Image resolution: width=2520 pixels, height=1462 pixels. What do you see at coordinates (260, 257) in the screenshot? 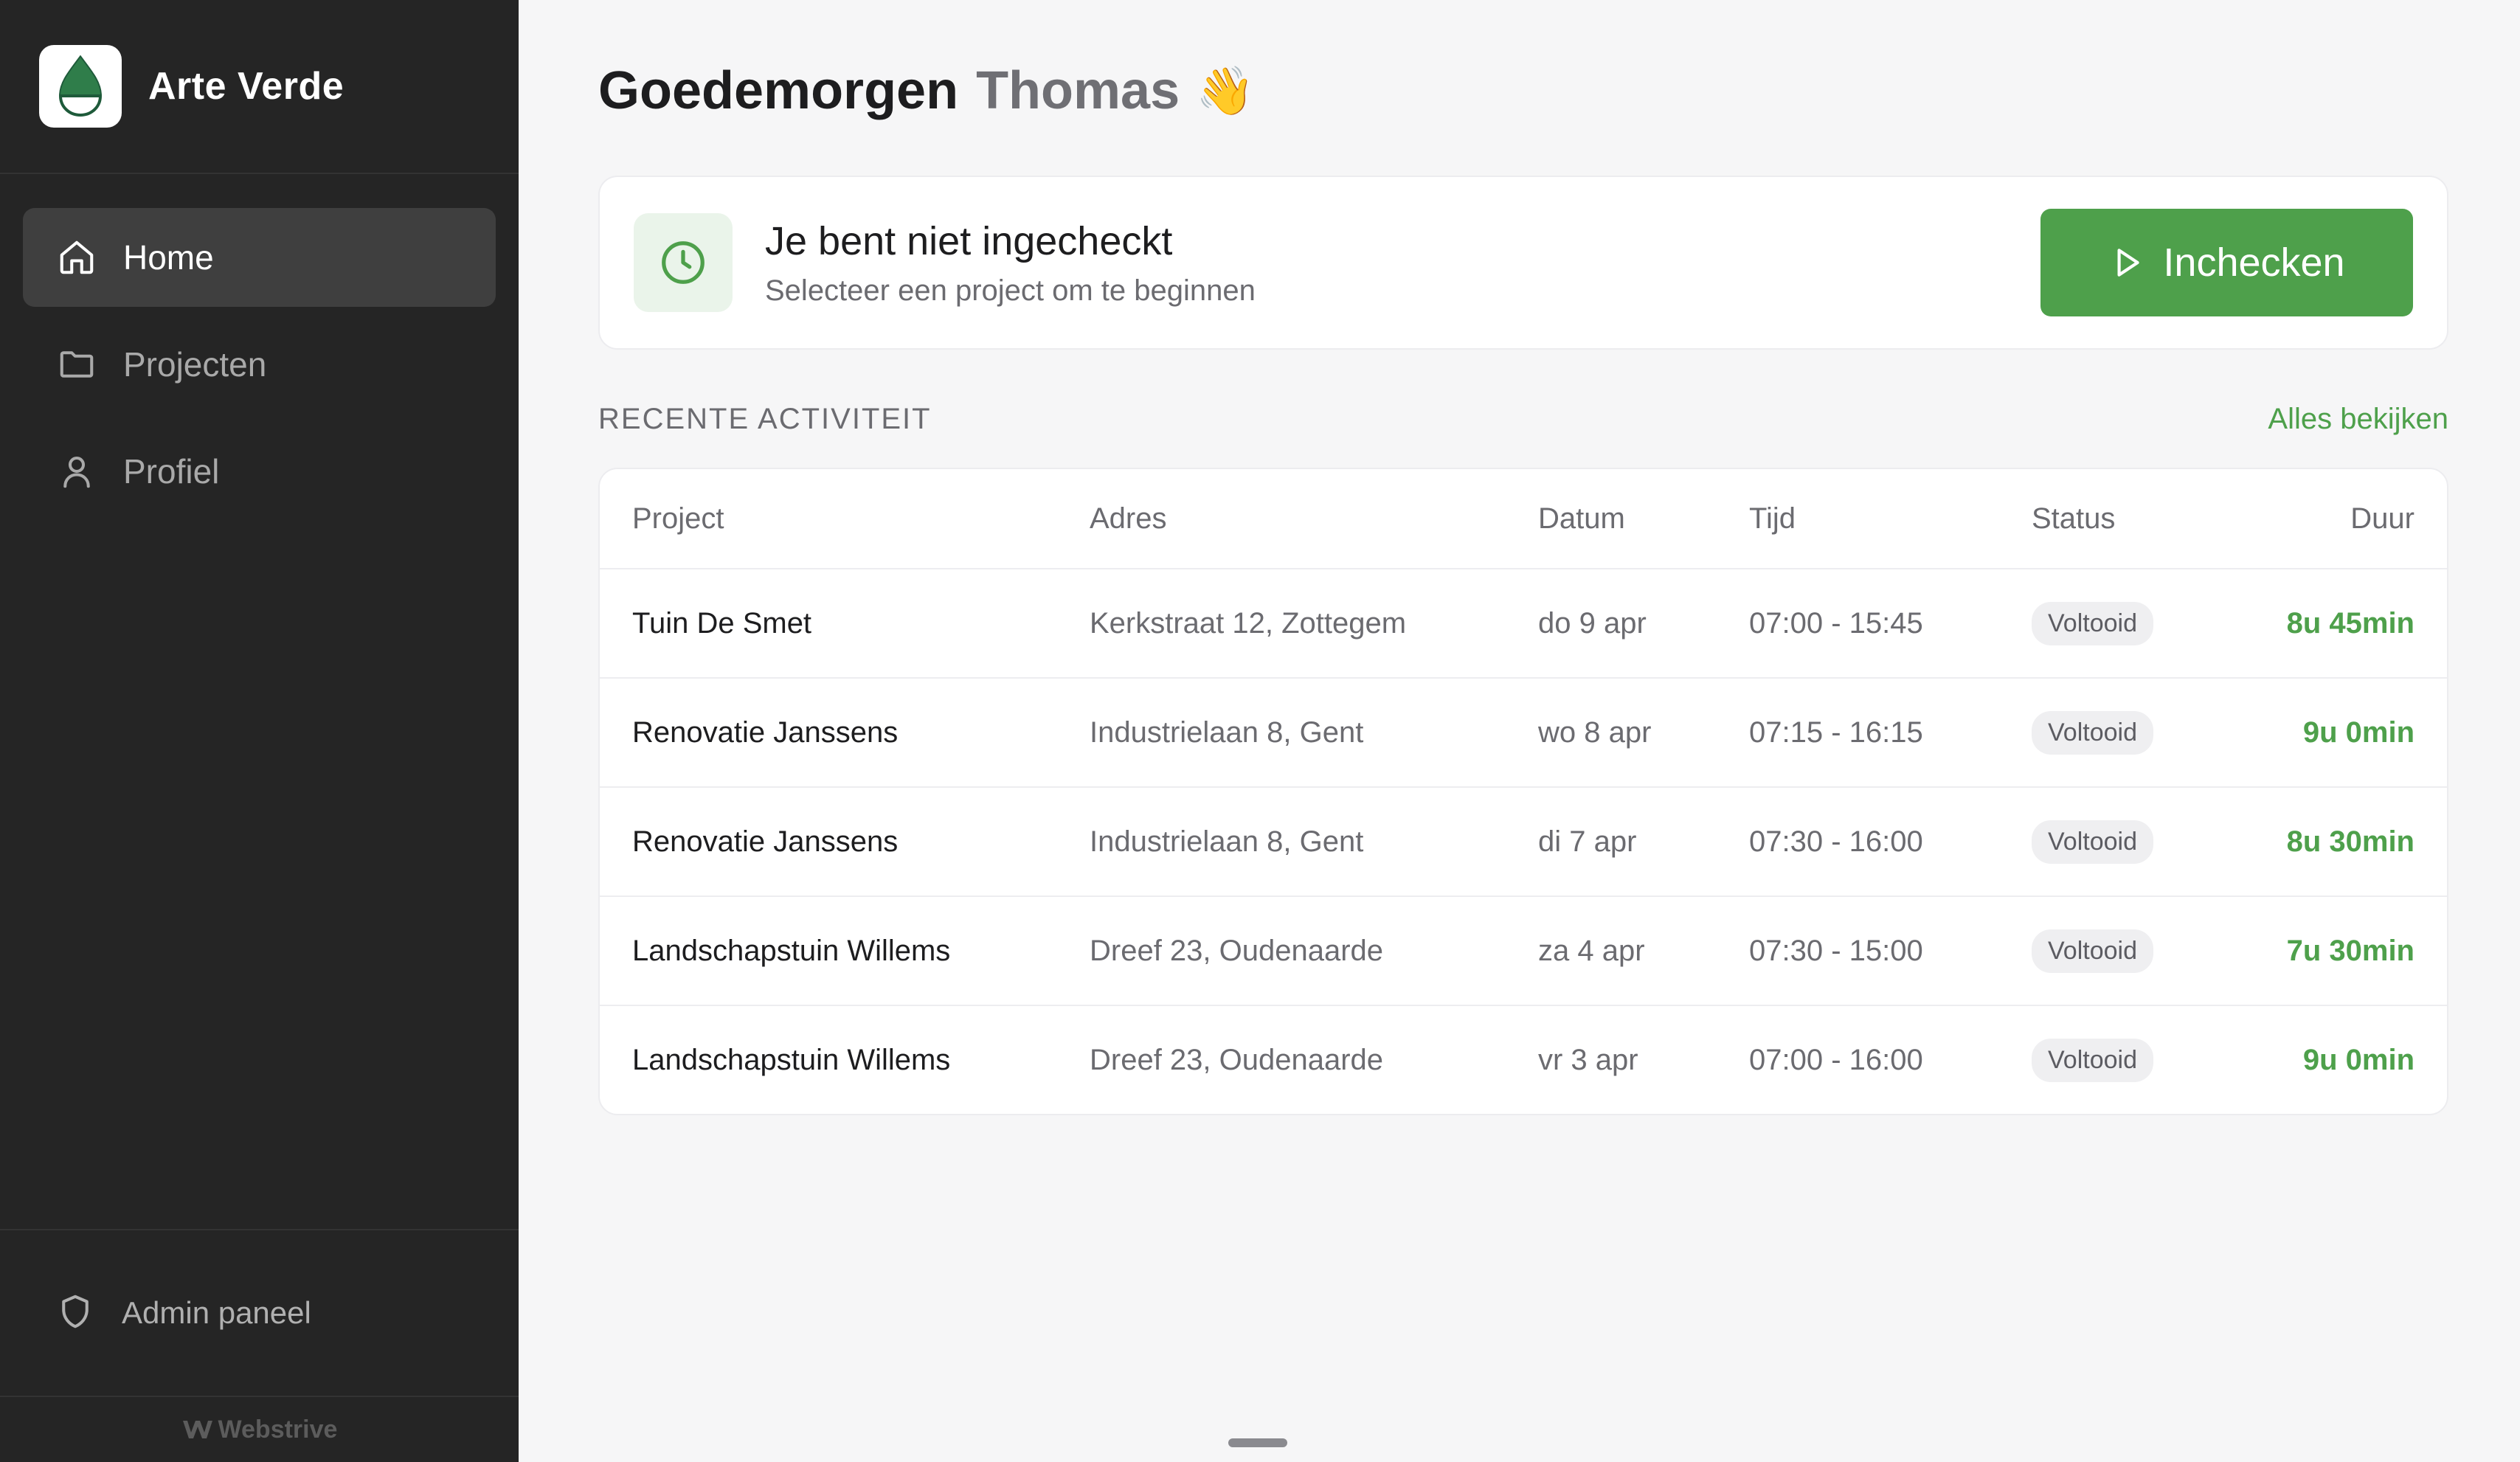
I see `sidebar-item-home: Home` at bounding box center [260, 257].